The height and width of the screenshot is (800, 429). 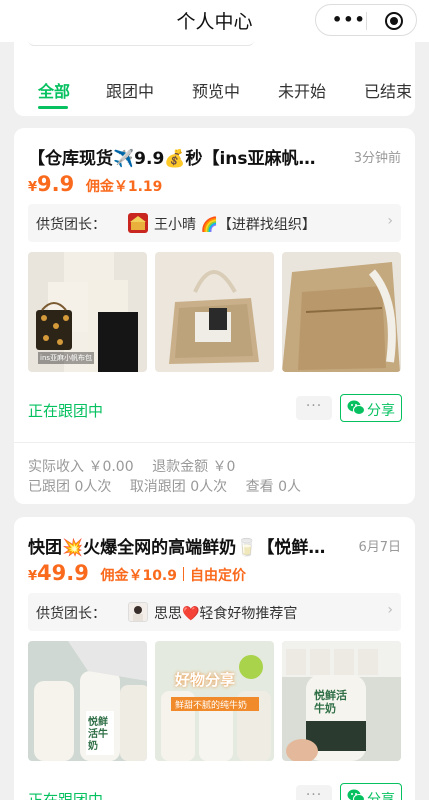 What do you see at coordinates (63, 573) in the screenshot?
I see `order-price: 49.9` at bounding box center [63, 573].